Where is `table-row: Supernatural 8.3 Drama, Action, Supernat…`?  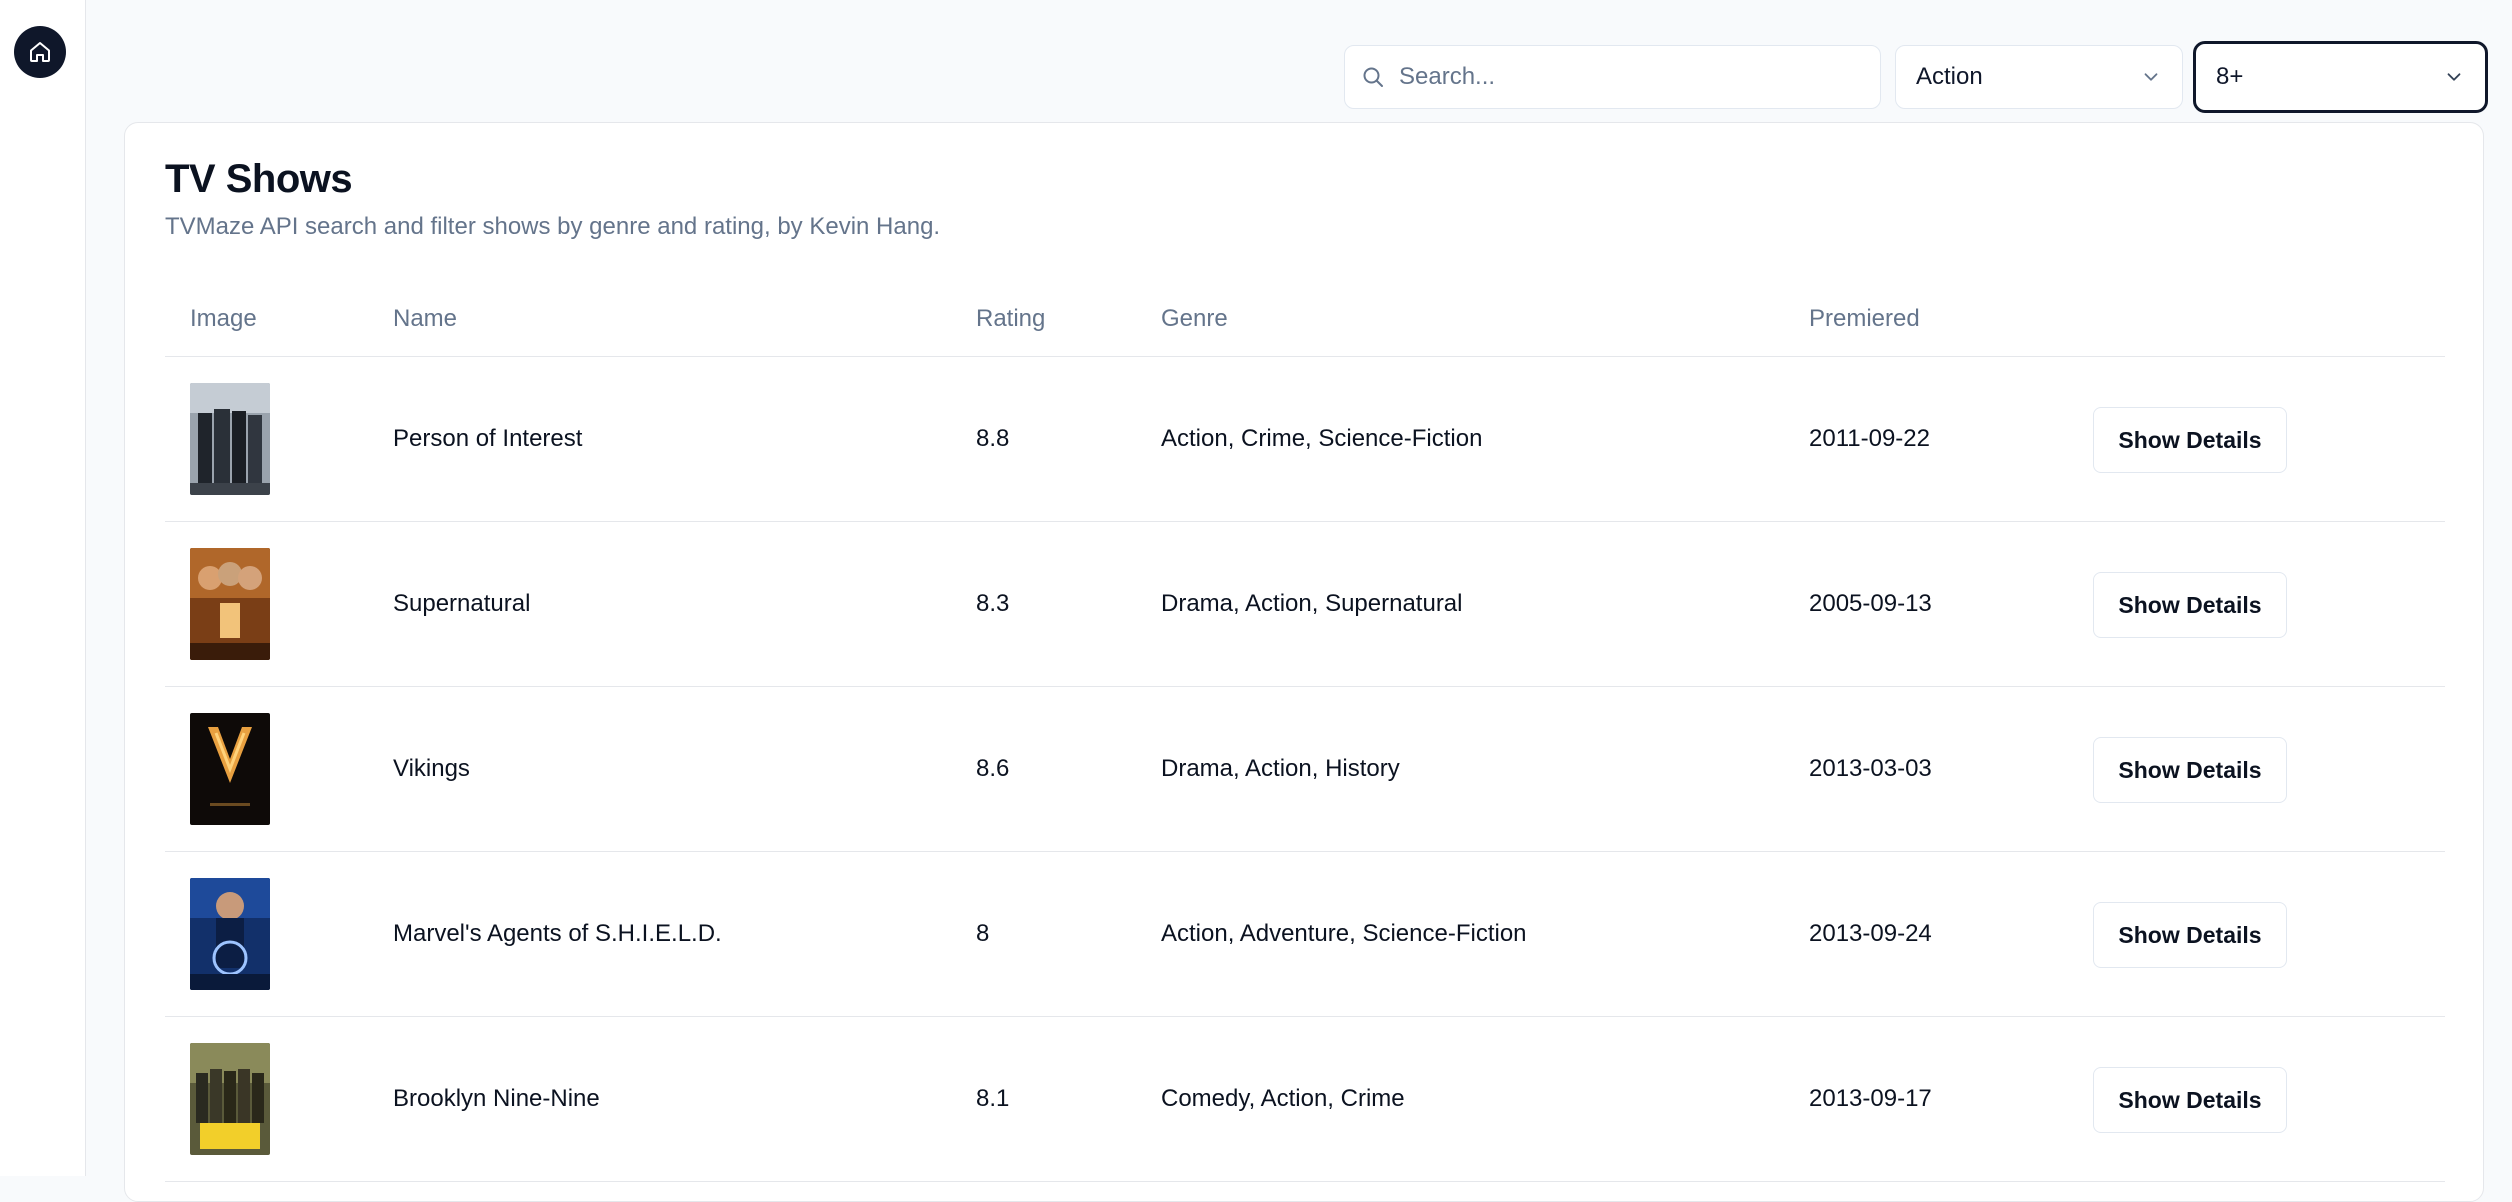
table-row: Supernatural 8.3 Drama, Action, Supernat… is located at coordinates (1305, 604).